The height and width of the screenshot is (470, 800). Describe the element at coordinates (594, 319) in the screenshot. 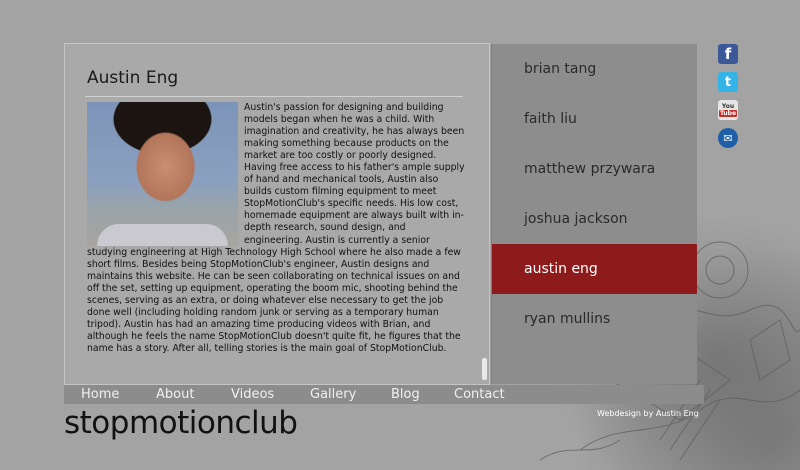

I see `member-item-ryan-mullins: ryan mullins` at that location.